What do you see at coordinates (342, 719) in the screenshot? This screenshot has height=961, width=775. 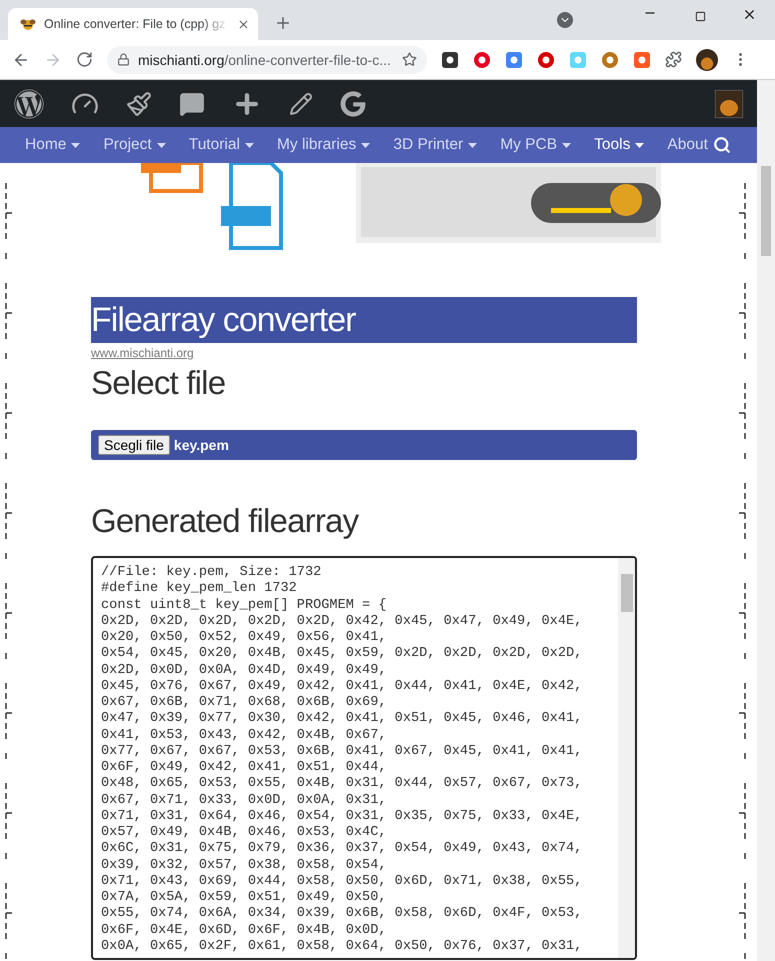 I see `code-line: 0x47, 0x39, 0x77, 0x30, 0x42, 0x41, 0x51, 0x45, 0x46, 0x41,` at bounding box center [342, 719].